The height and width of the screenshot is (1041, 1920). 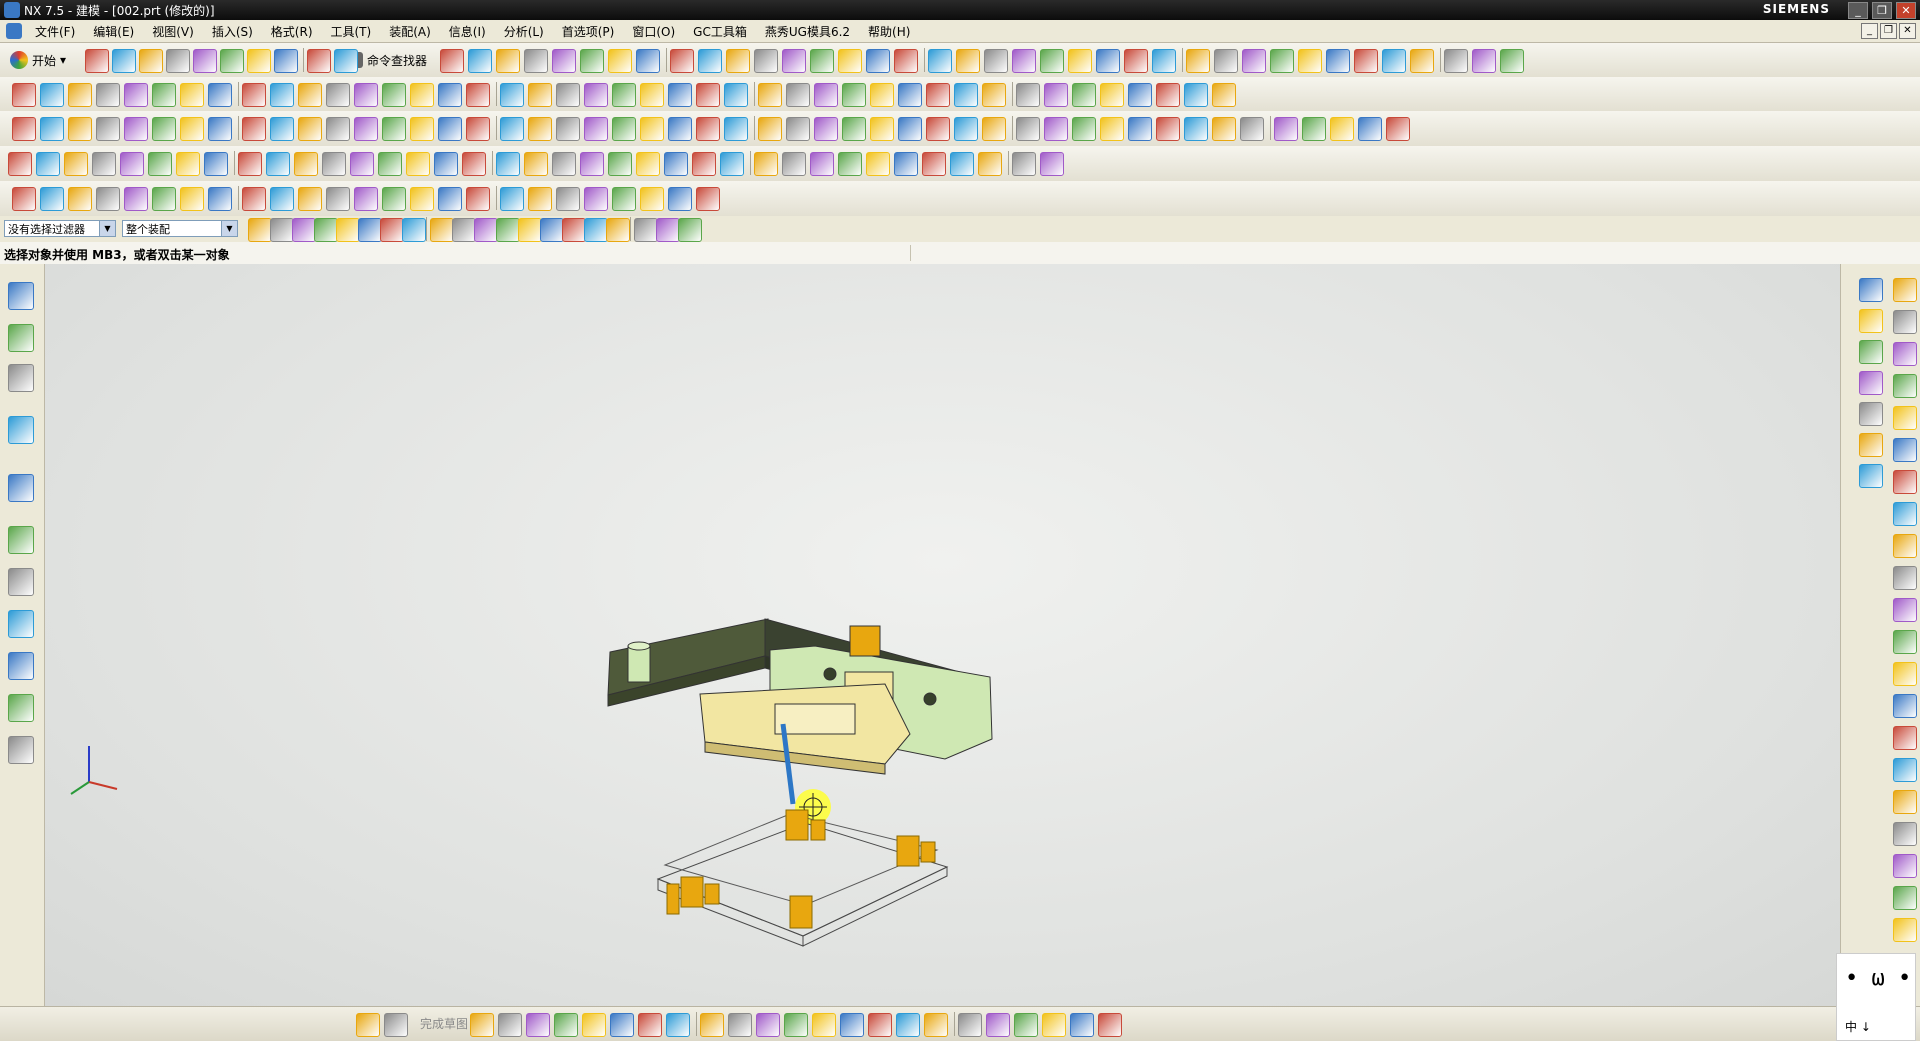 What do you see at coordinates (444, 1023) in the screenshot?
I see `finish-sketch-label: 完成草图` at bounding box center [444, 1023].